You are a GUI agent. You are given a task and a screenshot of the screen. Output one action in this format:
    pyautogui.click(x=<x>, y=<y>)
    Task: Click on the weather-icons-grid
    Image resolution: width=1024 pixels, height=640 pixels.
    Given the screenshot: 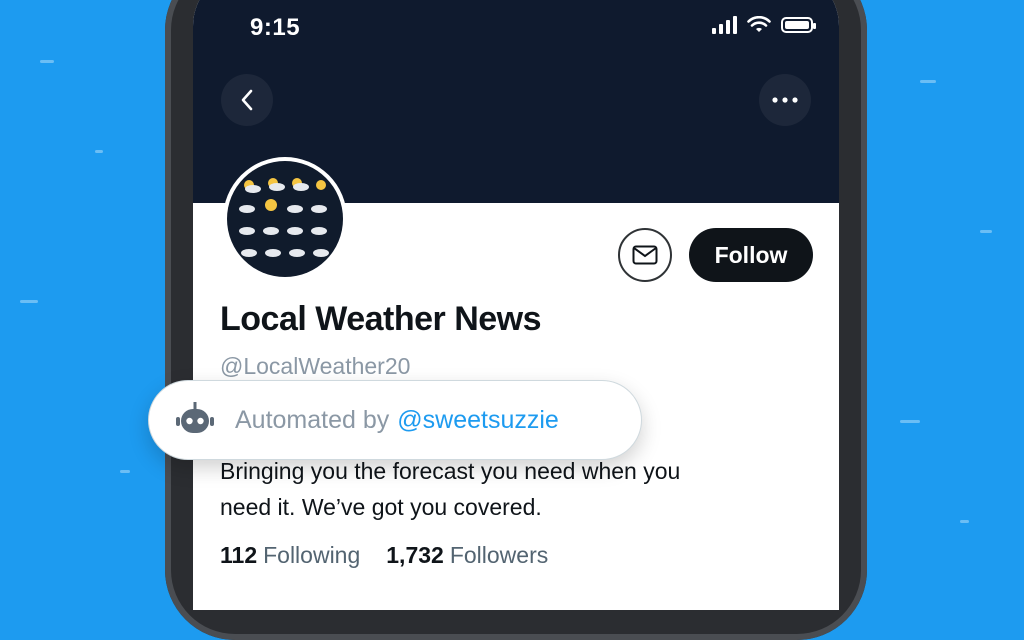 What is the action you would take?
    pyautogui.click(x=284, y=217)
    